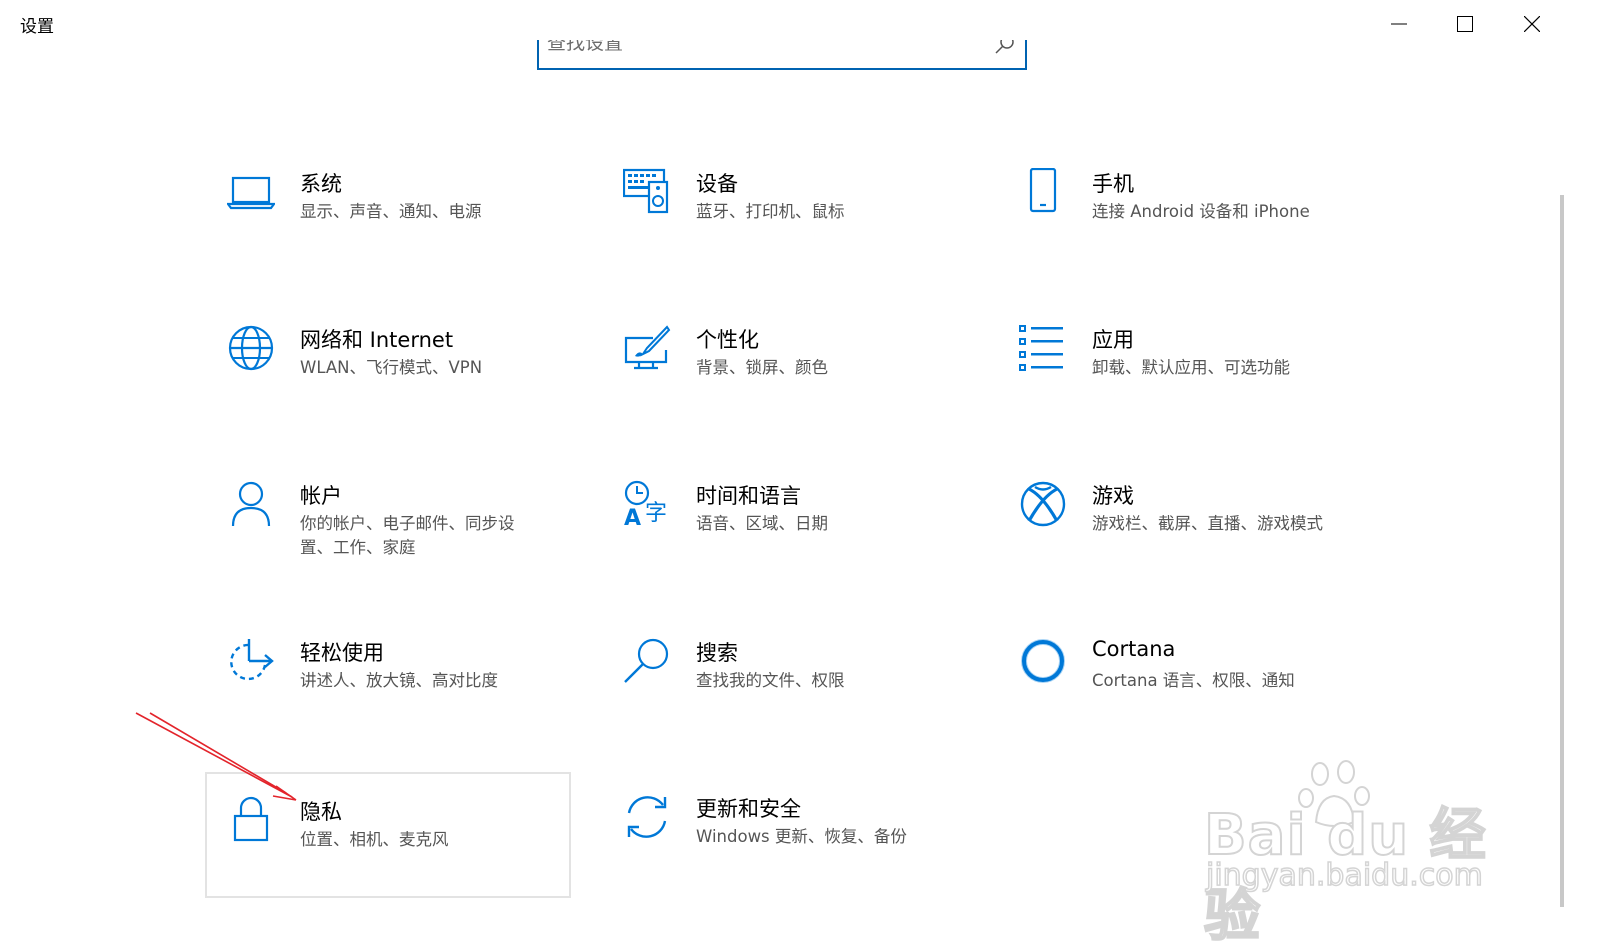  I want to click on tile-accounts-desc: 你的帐户、电子邮件、同步设置、工作、家庭, so click(407, 535).